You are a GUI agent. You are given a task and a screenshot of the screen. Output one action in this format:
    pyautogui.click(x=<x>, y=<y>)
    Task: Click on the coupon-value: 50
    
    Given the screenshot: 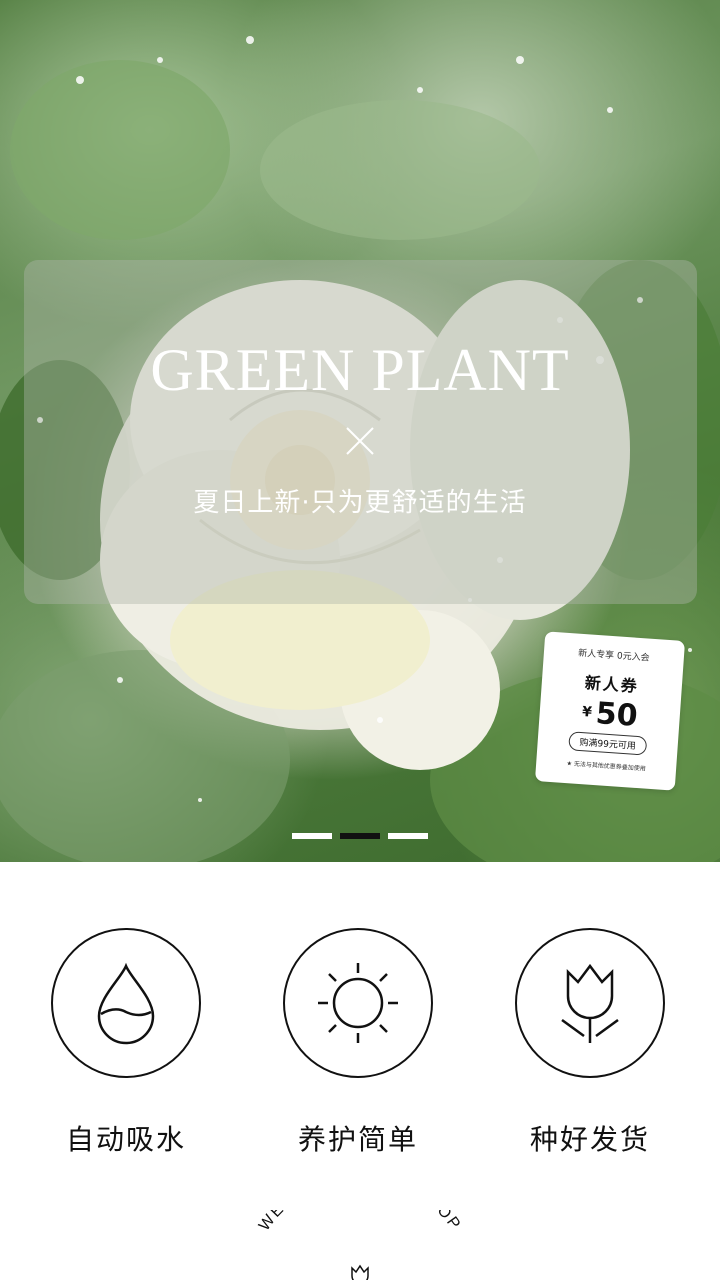 What is the action you would take?
    pyautogui.click(x=616, y=715)
    